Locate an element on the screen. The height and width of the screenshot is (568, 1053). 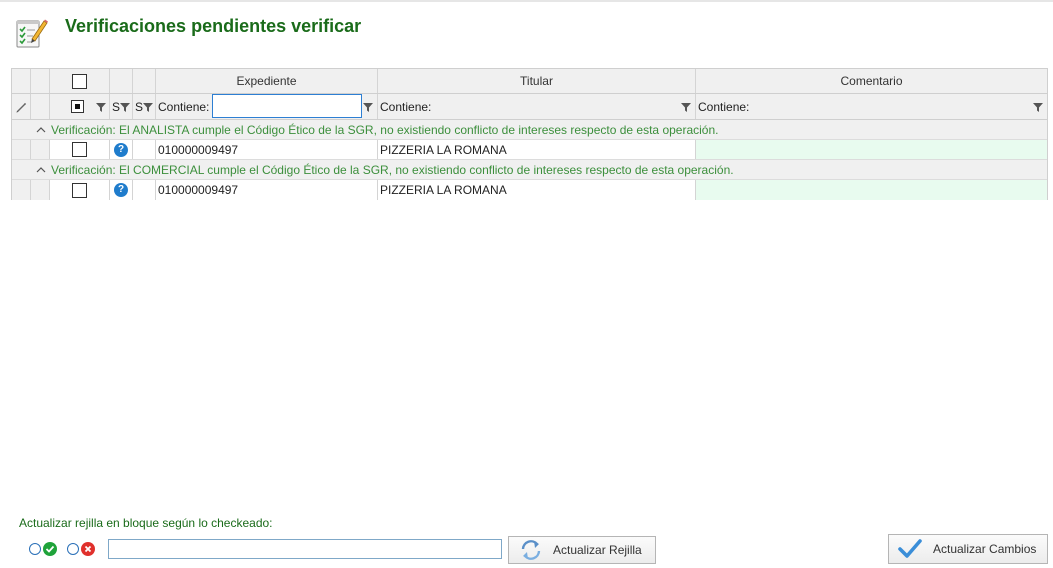
filter-s1-cell: S is located at coordinates (121, 106).